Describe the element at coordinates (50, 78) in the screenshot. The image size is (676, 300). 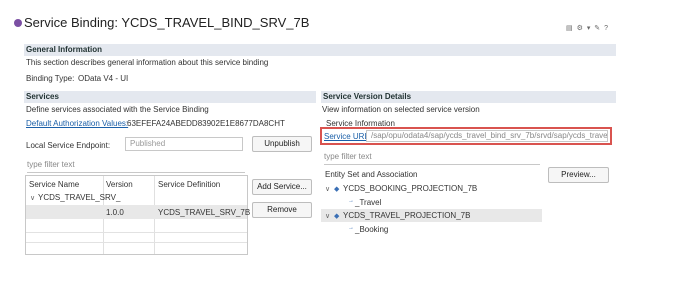
I see `binding-type-label: Binding Type:` at that location.